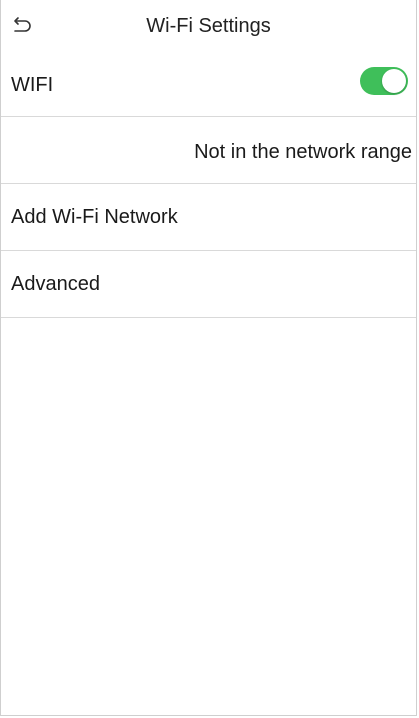 This screenshot has width=419, height=718. Describe the element at coordinates (55, 284) in the screenshot. I see `advanced-label: Advanced` at that location.